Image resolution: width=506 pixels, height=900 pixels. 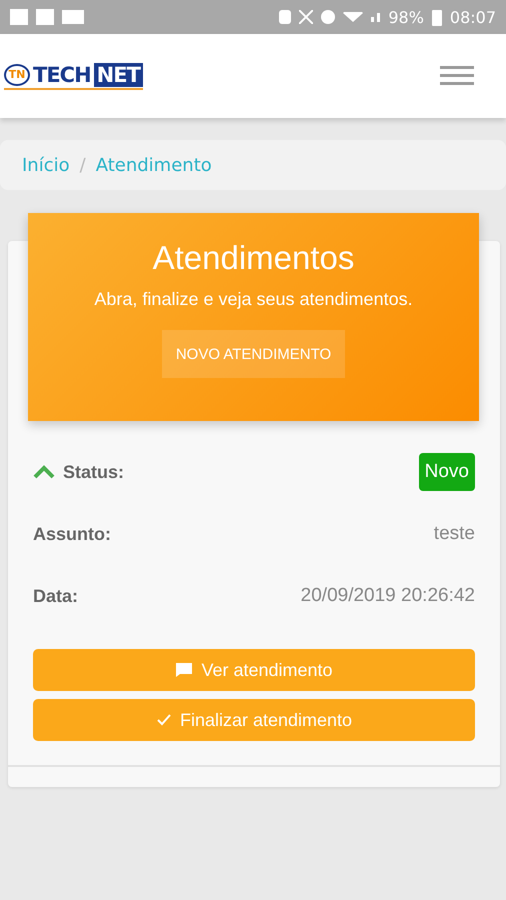 I want to click on hero-subtitle: Abra, finalize e veja seus atendimentos., so click(x=253, y=299).